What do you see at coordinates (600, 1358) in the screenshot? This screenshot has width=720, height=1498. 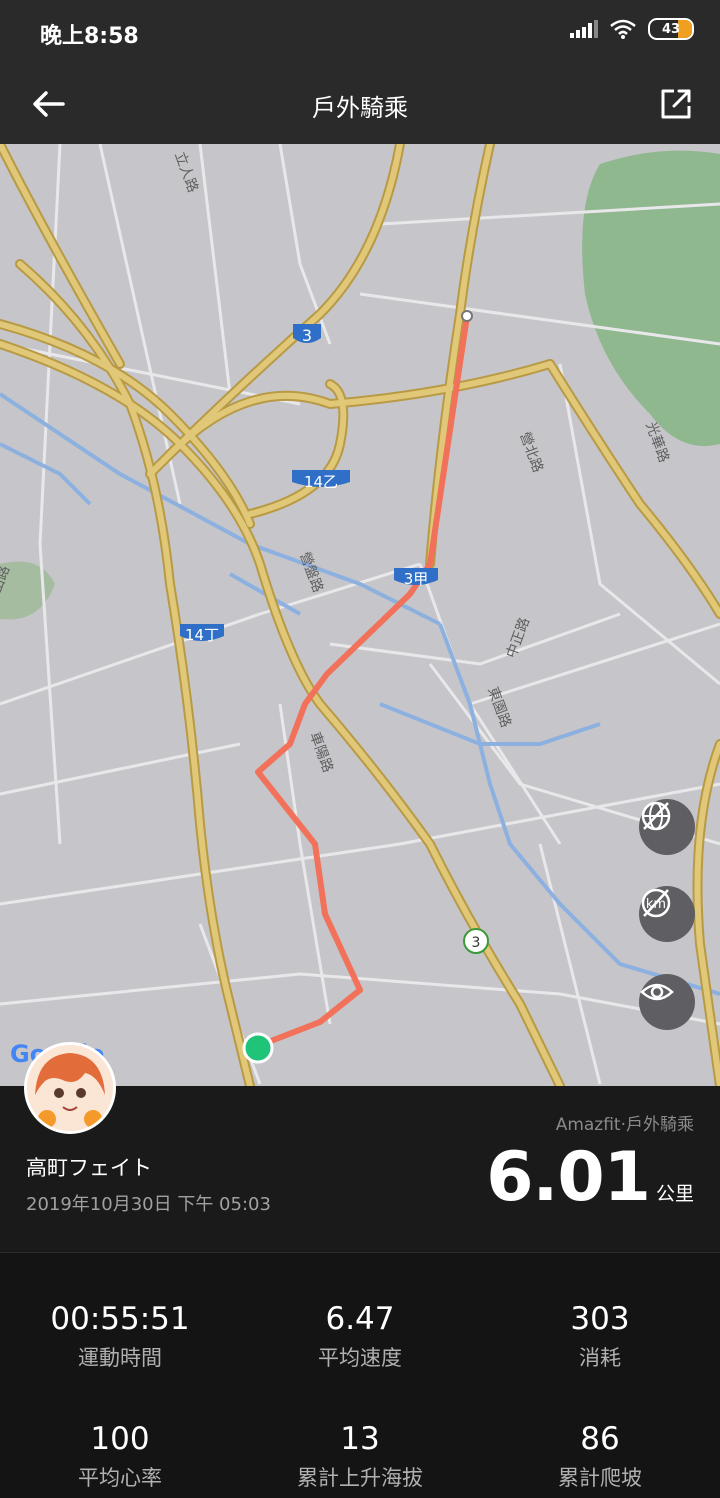 I see `stat-label: 消耗` at bounding box center [600, 1358].